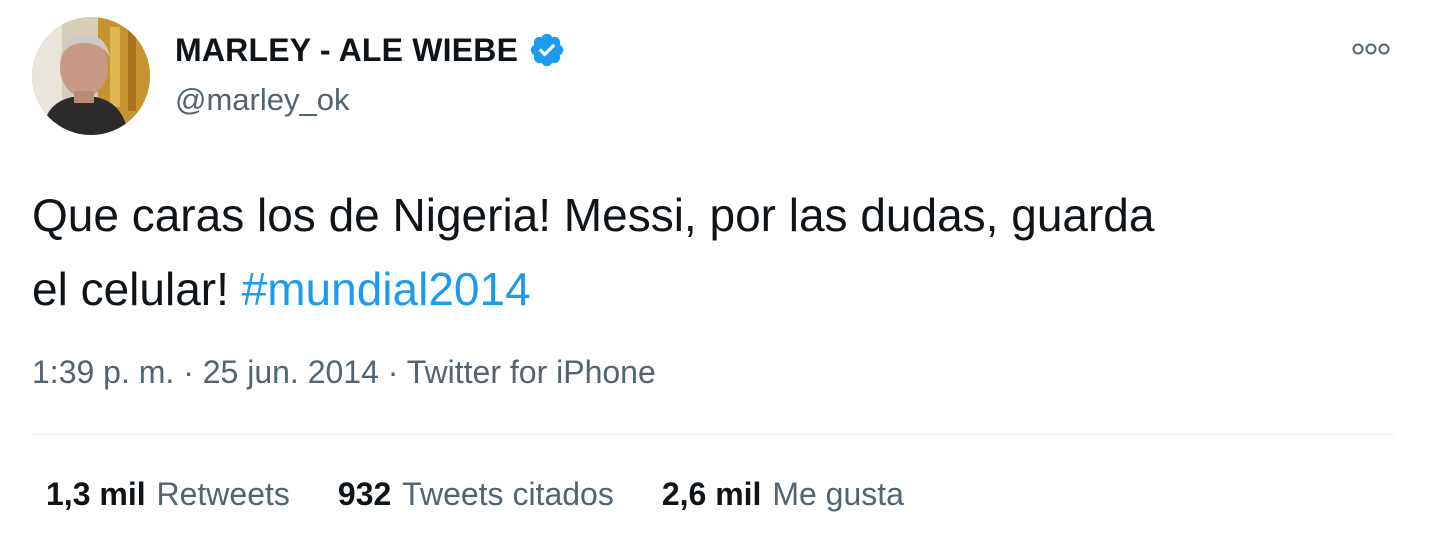 The height and width of the screenshot is (548, 1440). I want to click on avatar-photo, so click(91, 76).